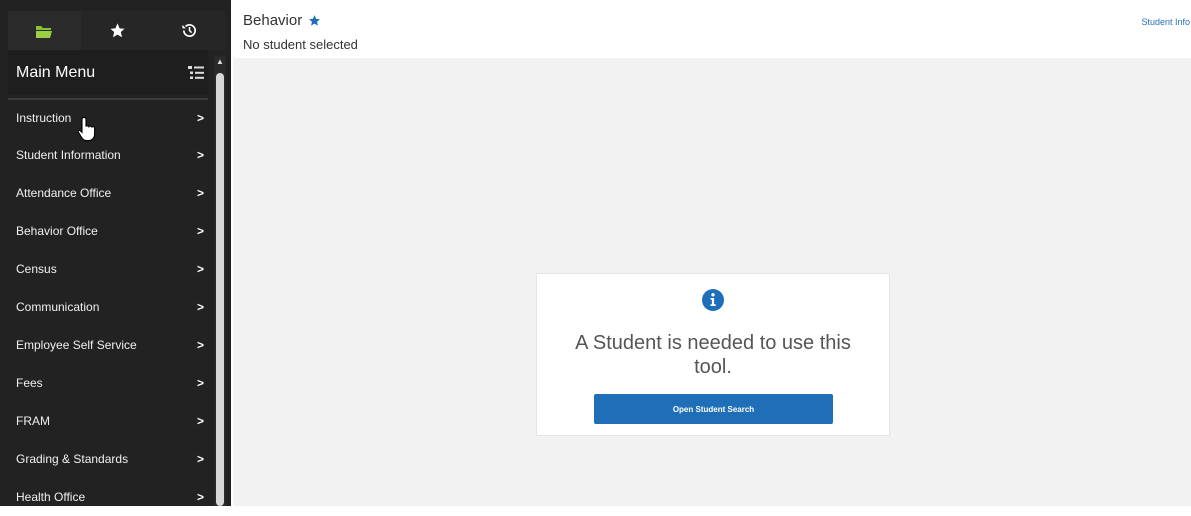 This screenshot has width=1191, height=516. Describe the element at coordinates (51, 497) in the screenshot. I see `sidebar-item-label: Health Office` at that location.